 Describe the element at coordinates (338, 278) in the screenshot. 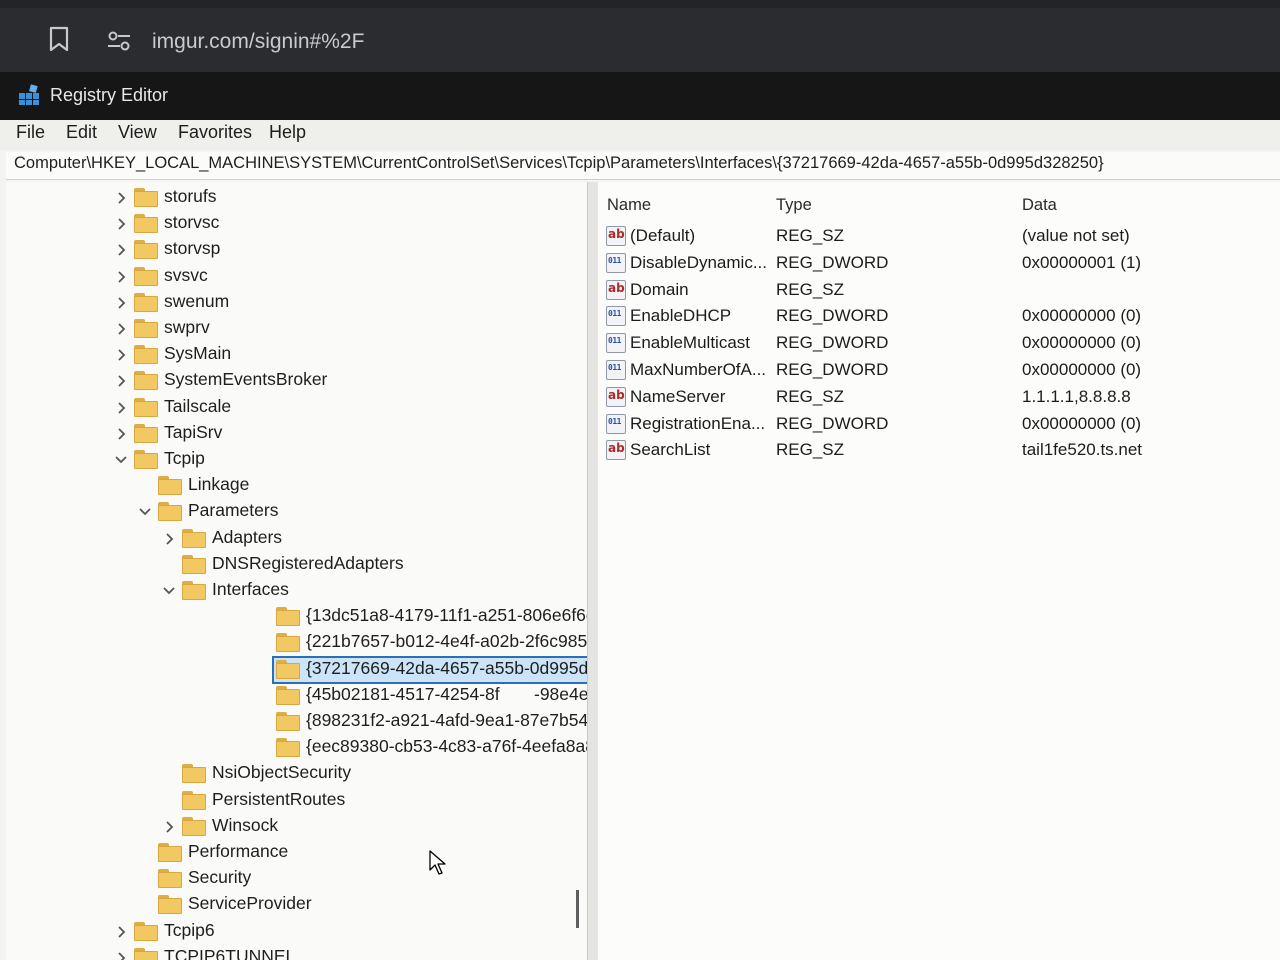

I see `tree-item: svsvc` at that location.